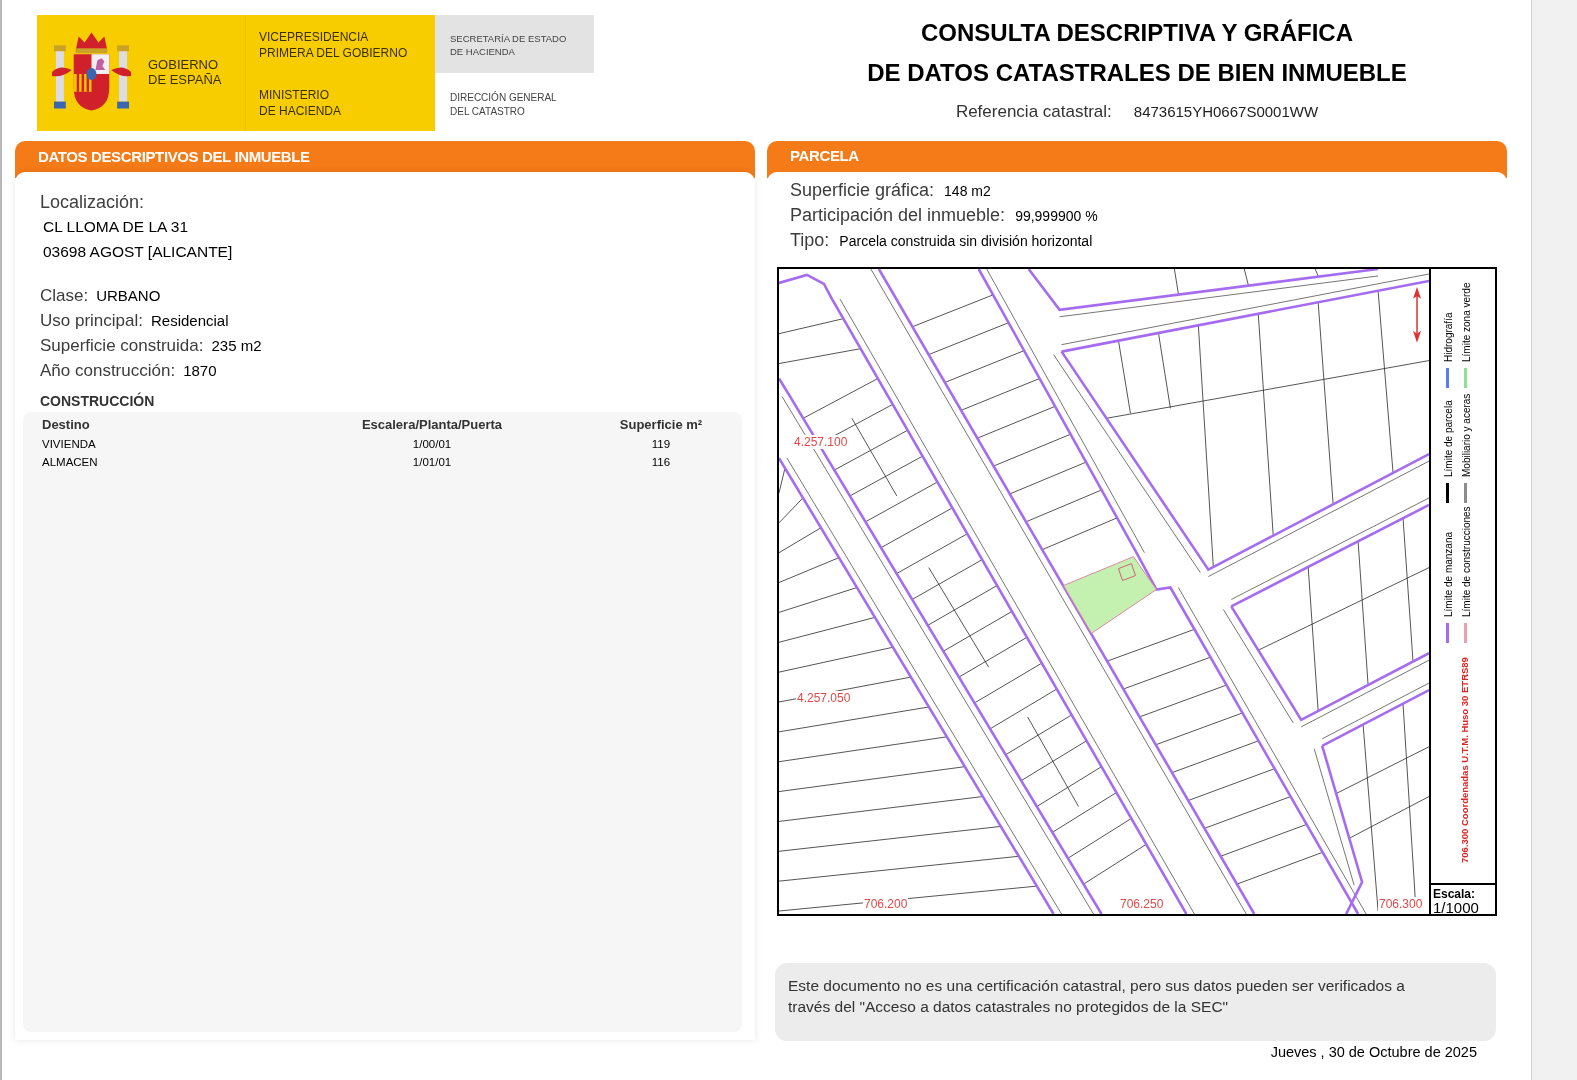 This screenshot has height=1080, width=1577. I want to click on coordinate-label: 706.300, so click(1401, 904).